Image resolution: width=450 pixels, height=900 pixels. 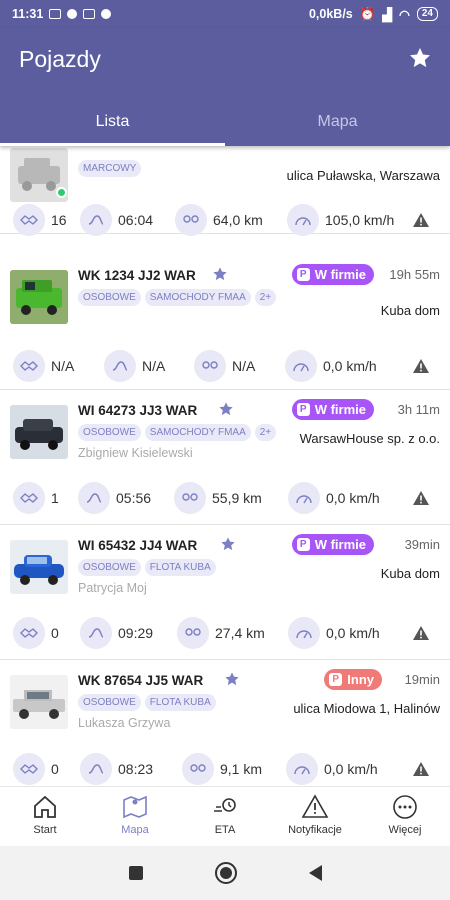 I want to click on email-icon, so click(x=89, y=14).